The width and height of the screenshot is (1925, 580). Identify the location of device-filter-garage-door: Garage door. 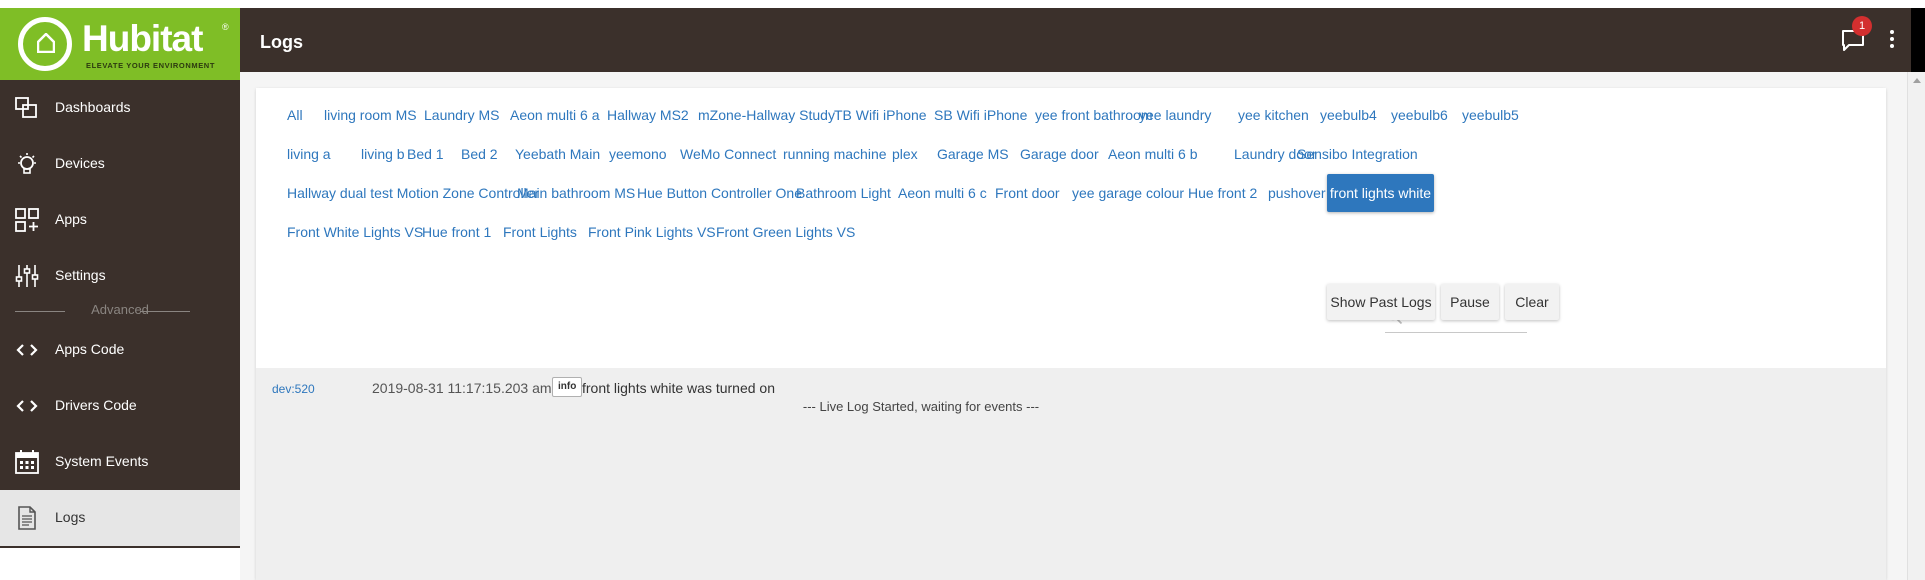
(1059, 154).